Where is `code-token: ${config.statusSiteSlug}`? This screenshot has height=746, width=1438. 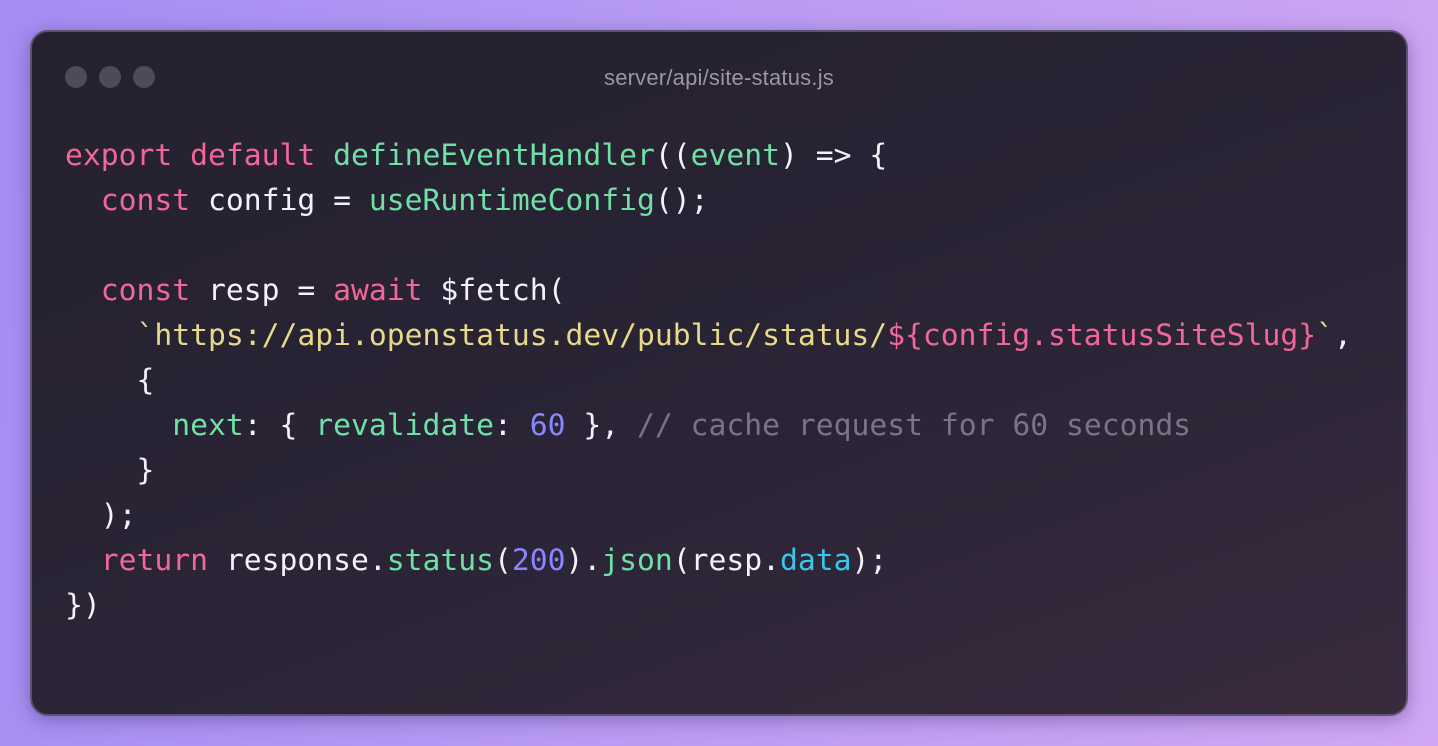
code-token: ${config.statusSiteSlug} is located at coordinates (1102, 335).